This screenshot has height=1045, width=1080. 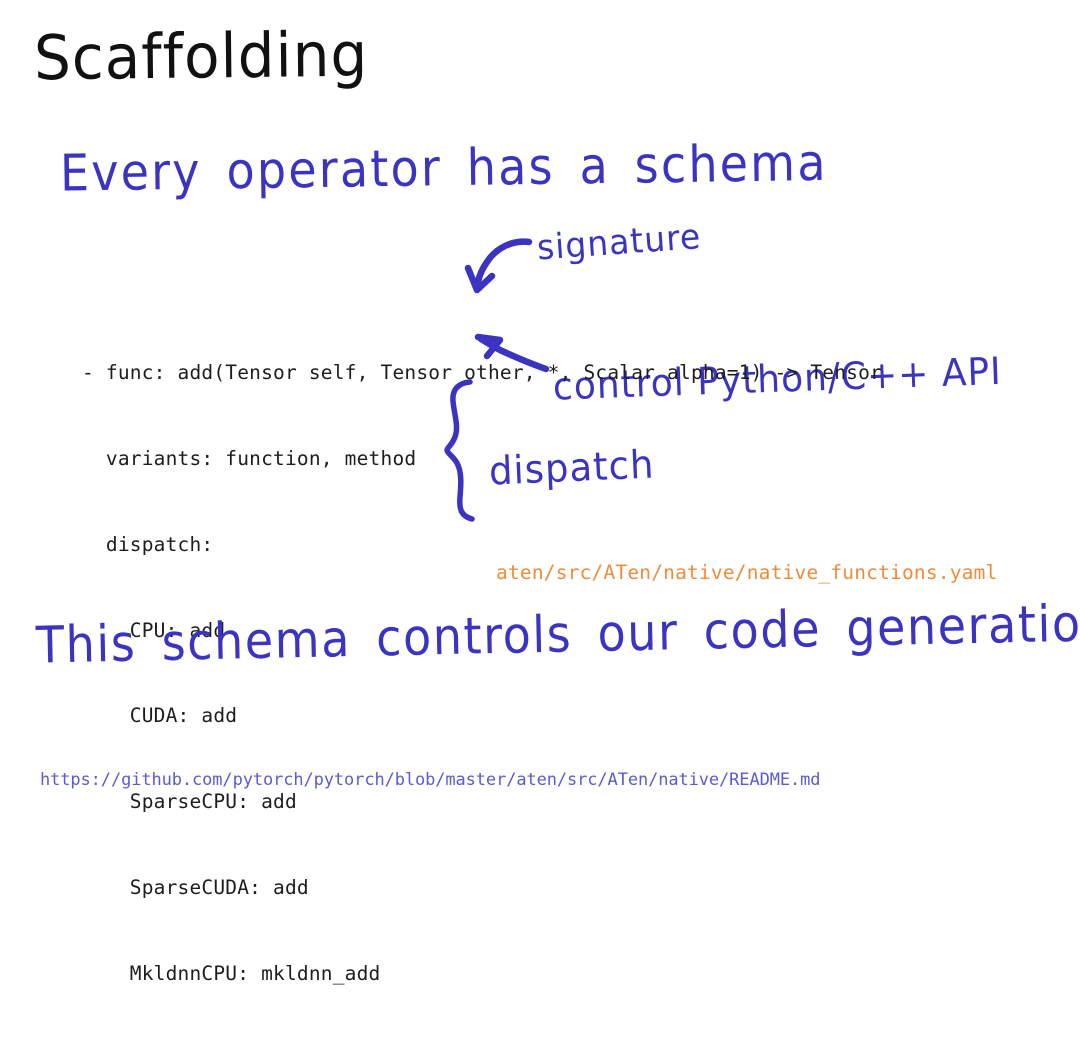 What do you see at coordinates (189, 802) in the screenshot?
I see `code-line: SparseCPU: add` at bounding box center [189, 802].